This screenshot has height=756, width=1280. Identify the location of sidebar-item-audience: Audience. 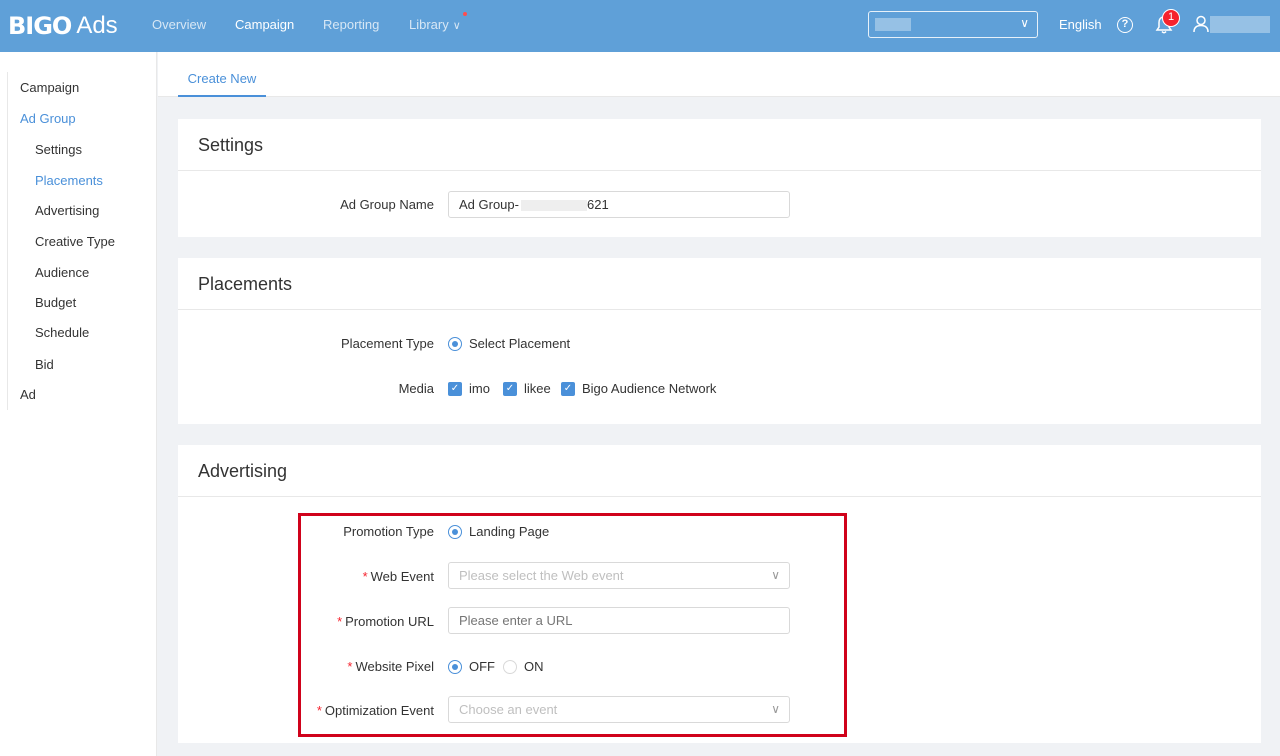
(62, 272).